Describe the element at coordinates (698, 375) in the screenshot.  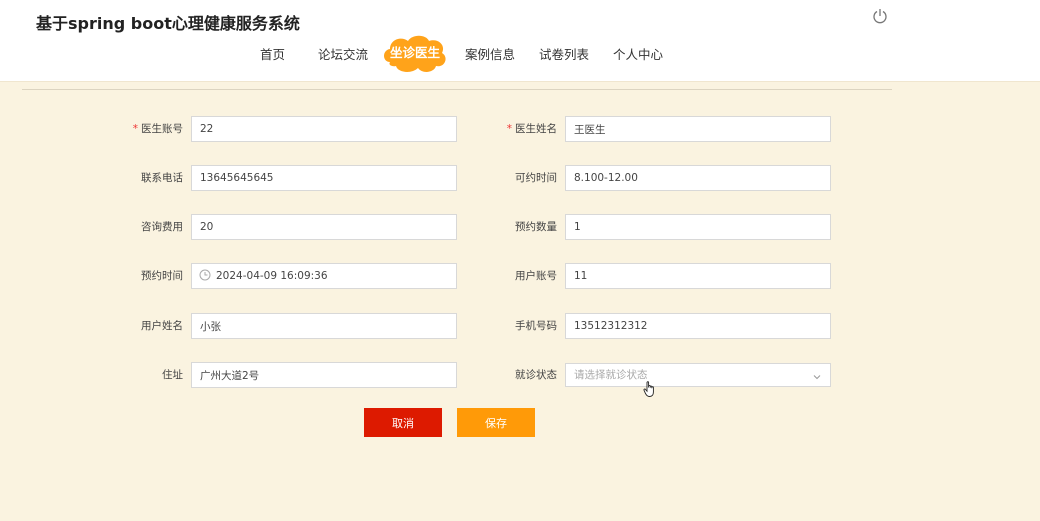
I see `visit-status-select: 请选择就诊状态` at that location.